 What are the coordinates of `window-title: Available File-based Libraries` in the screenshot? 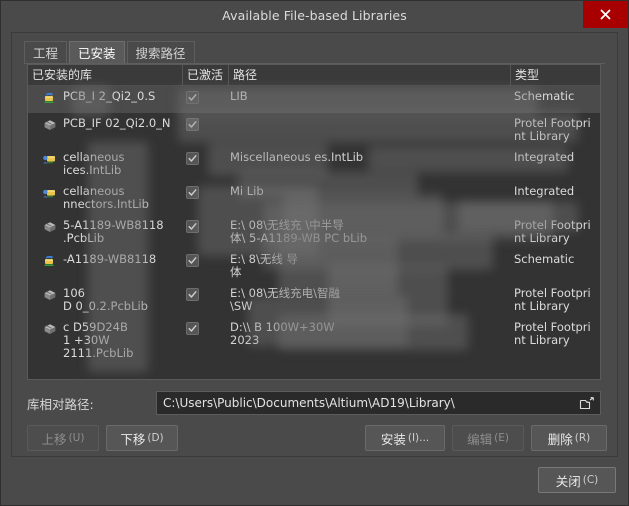 It's located at (314, 15).